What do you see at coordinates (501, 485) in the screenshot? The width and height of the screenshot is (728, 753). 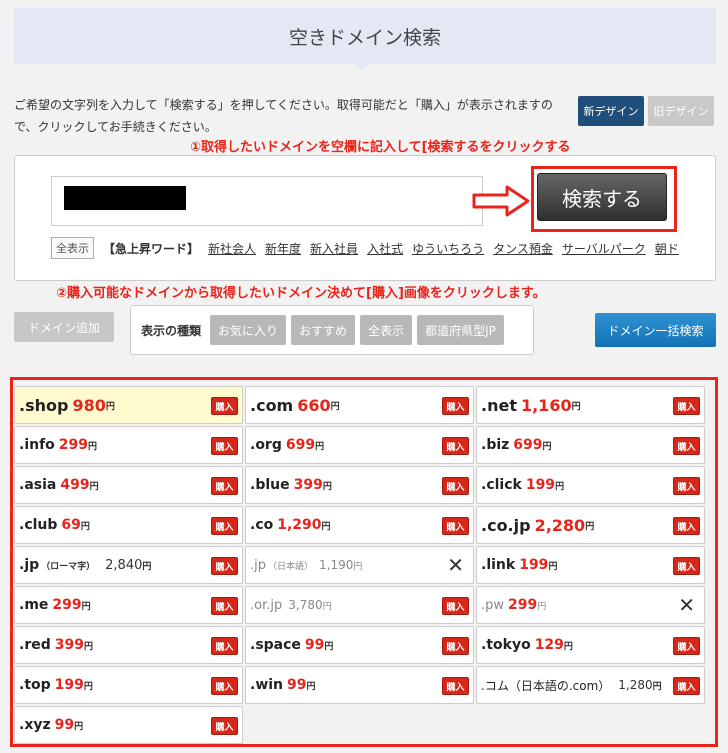 I see `domain-tld: .click` at bounding box center [501, 485].